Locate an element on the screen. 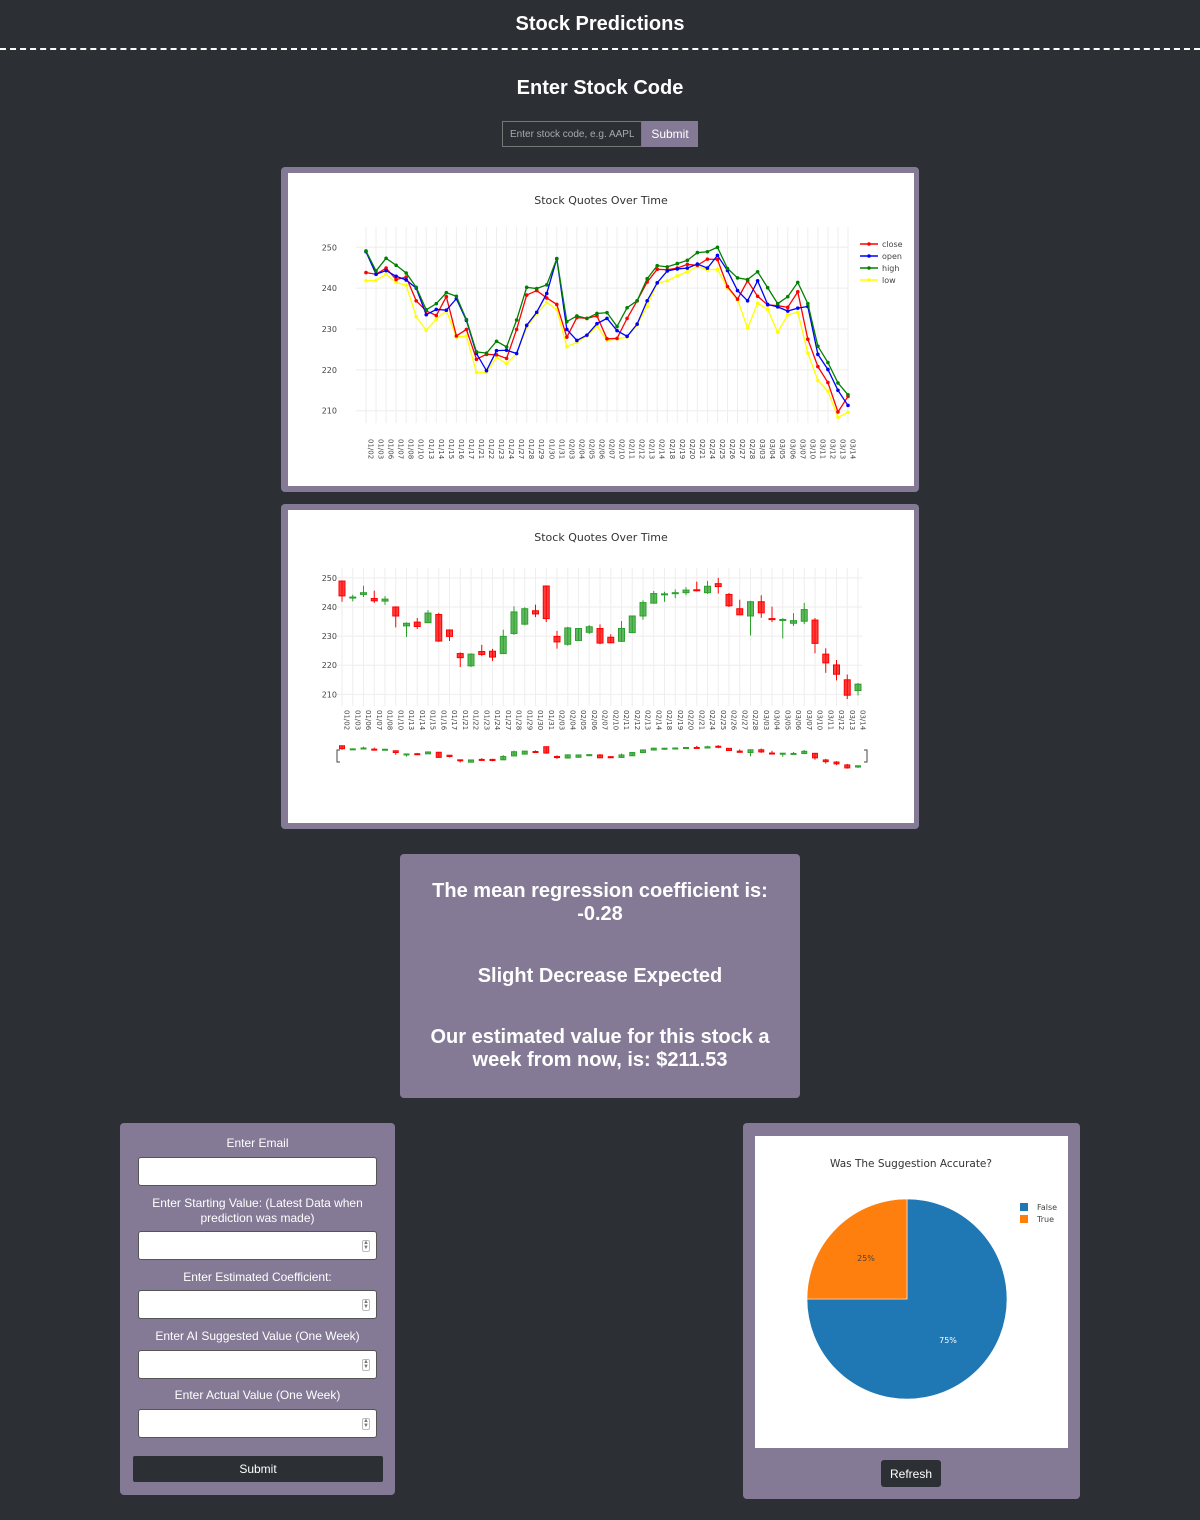 The height and width of the screenshot is (1520, 1200). x-tick-label: 01/31 is located at coordinates (561, 449).